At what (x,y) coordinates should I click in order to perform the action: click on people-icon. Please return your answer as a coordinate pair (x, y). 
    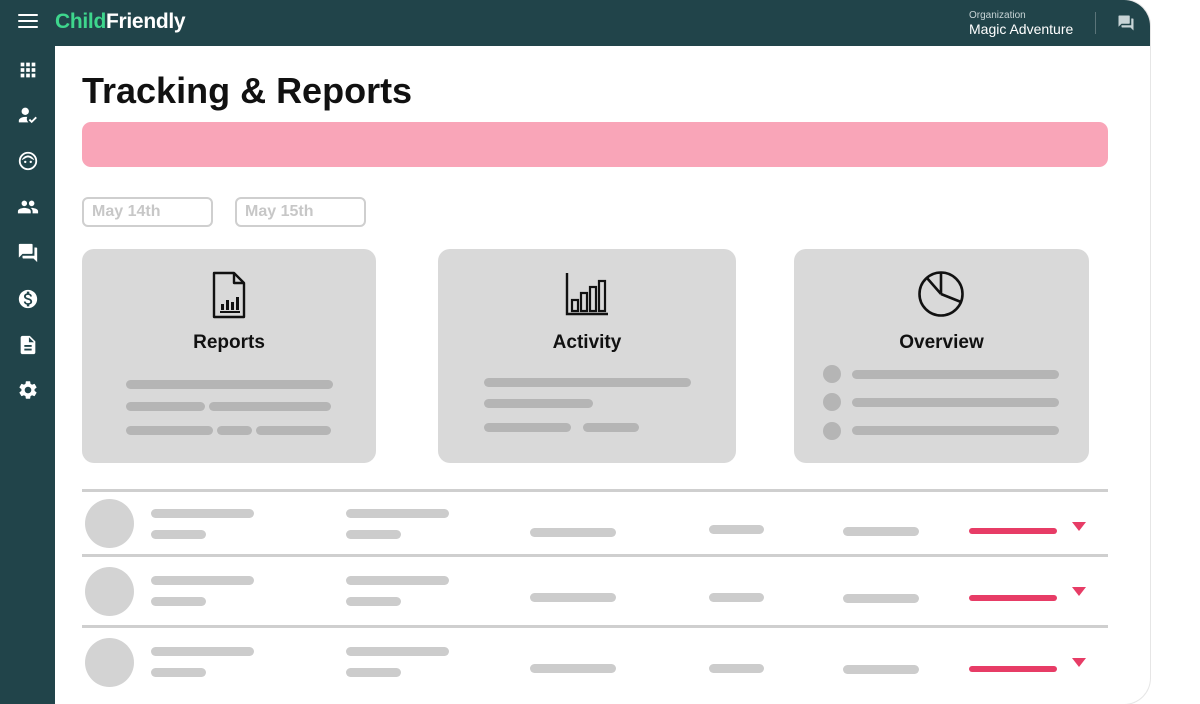
    Looking at the image, I should click on (28, 207).